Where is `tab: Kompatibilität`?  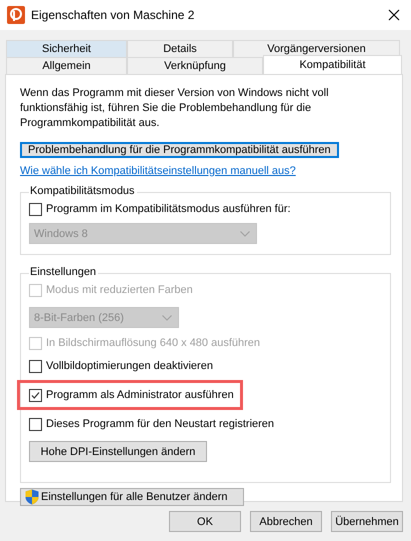 tab: Kompatibilität is located at coordinates (332, 64).